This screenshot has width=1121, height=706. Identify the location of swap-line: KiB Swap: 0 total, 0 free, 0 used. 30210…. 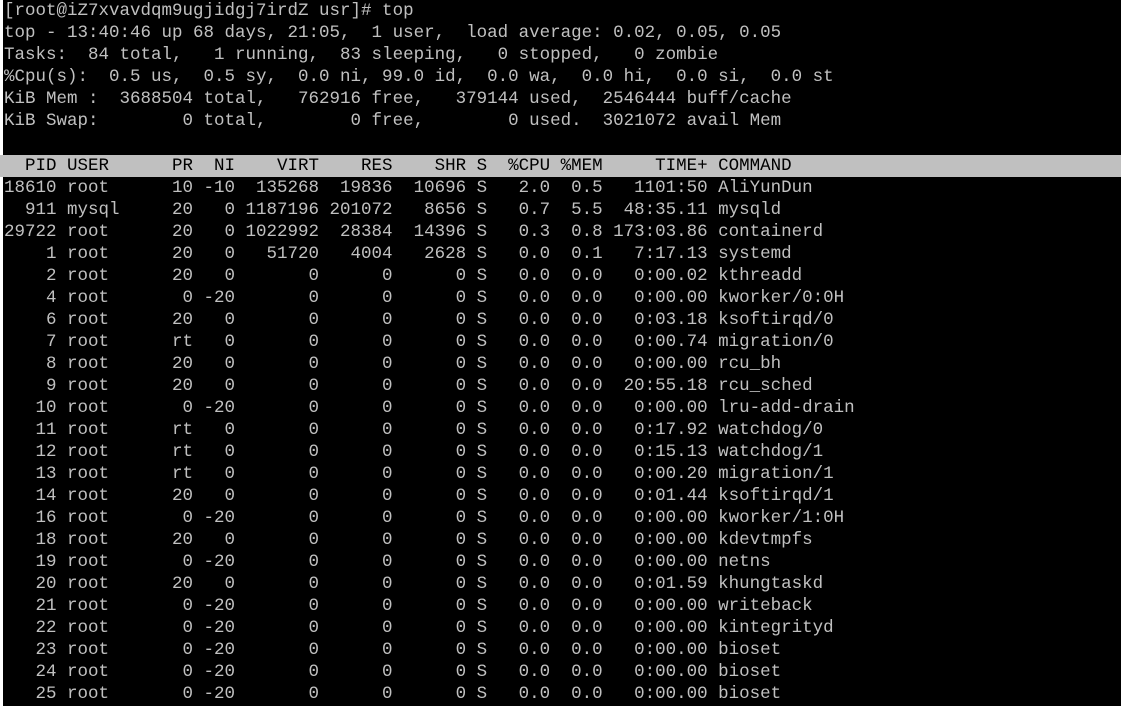
(393, 121).